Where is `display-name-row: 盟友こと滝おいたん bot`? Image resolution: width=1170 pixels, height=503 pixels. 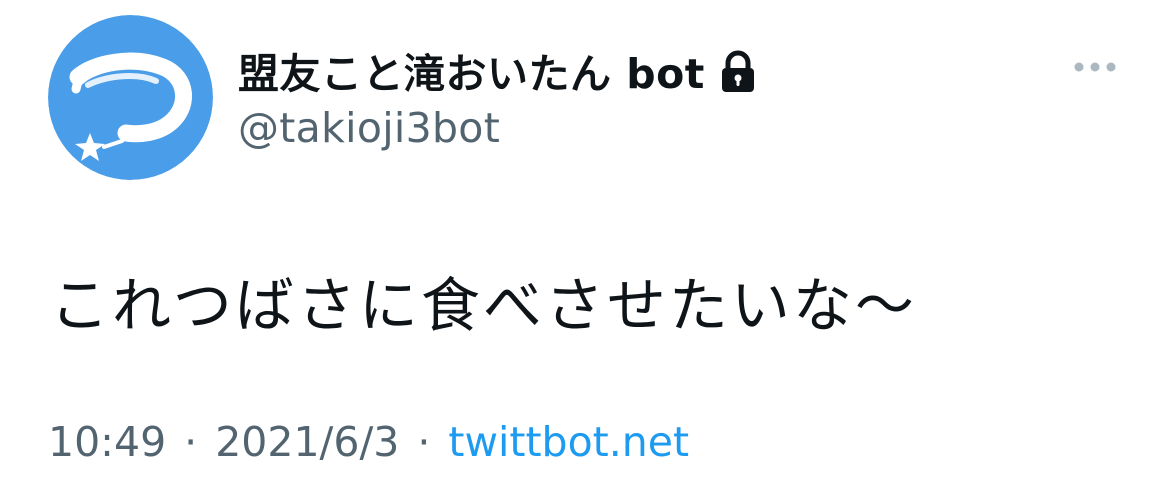 display-name-row: 盟友こと滝おいたん bot is located at coordinates (497, 70).